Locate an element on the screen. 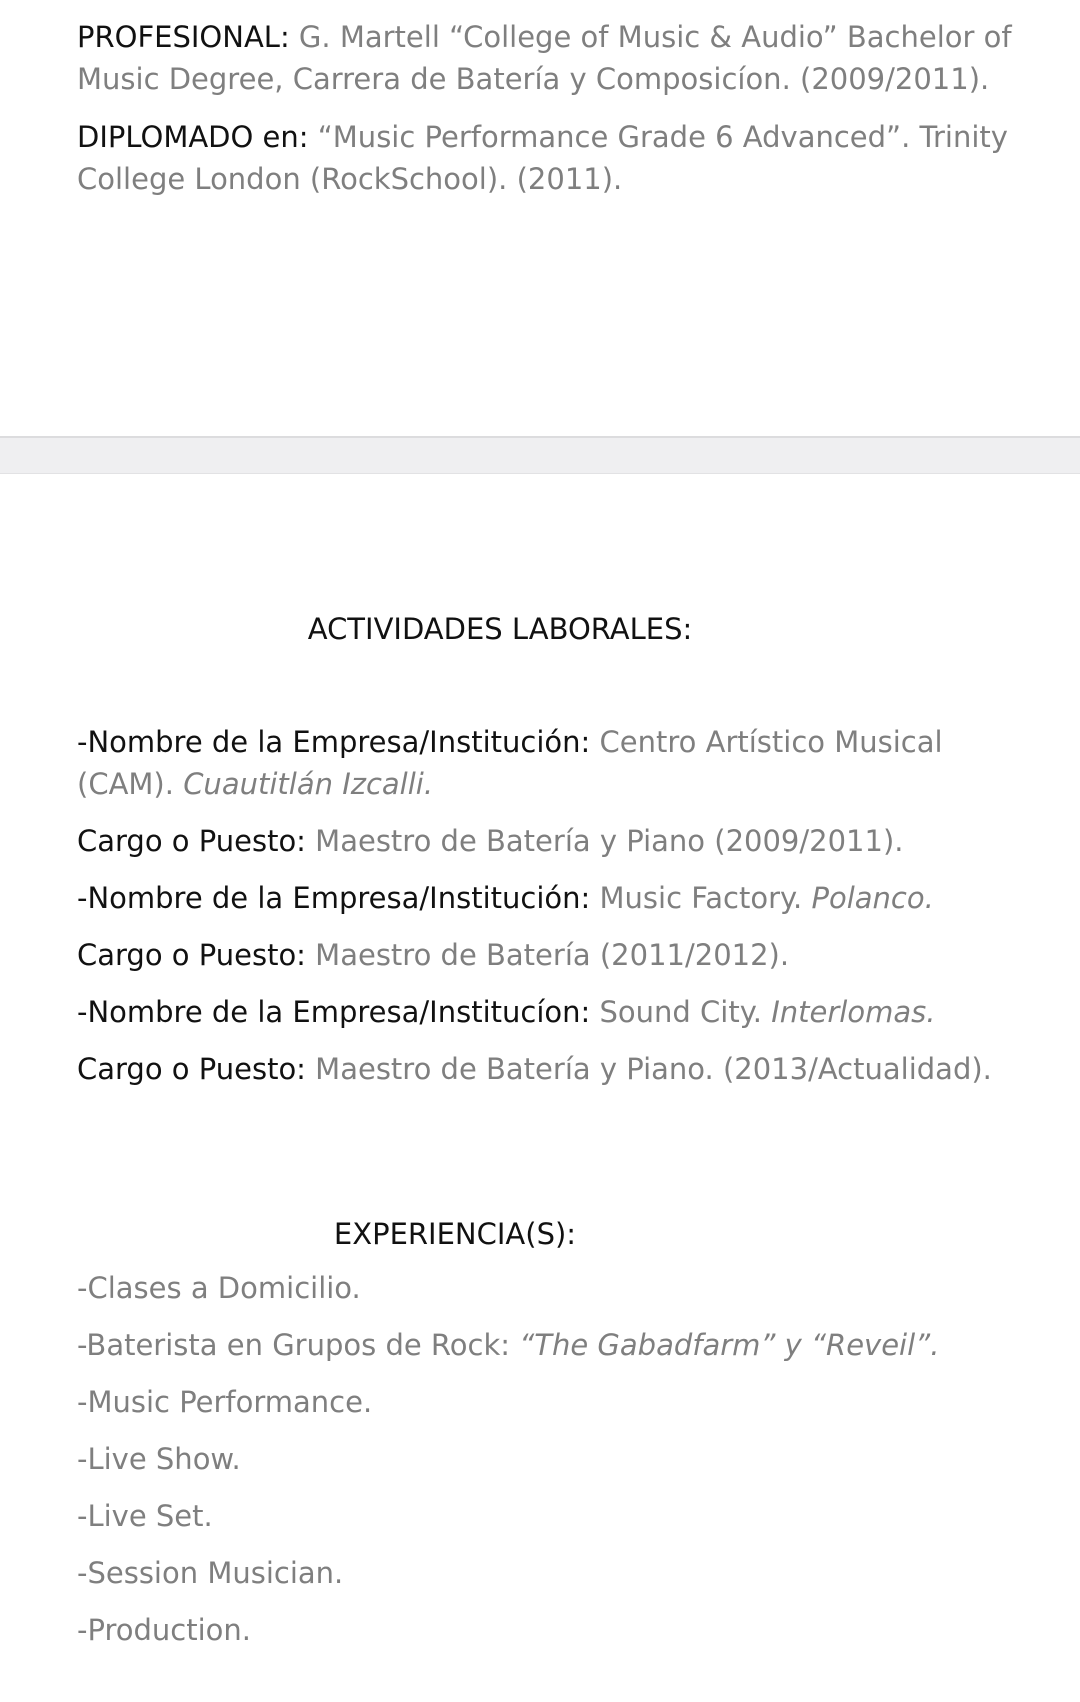 Image resolution: width=1080 pixels, height=1702 pixels. experience-item: -Production. is located at coordinates (164, 1630).